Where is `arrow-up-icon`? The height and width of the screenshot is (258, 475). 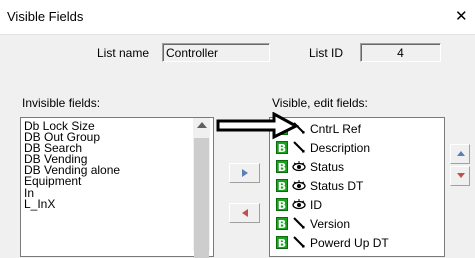
arrow-up-icon is located at coordinates (461, 153).